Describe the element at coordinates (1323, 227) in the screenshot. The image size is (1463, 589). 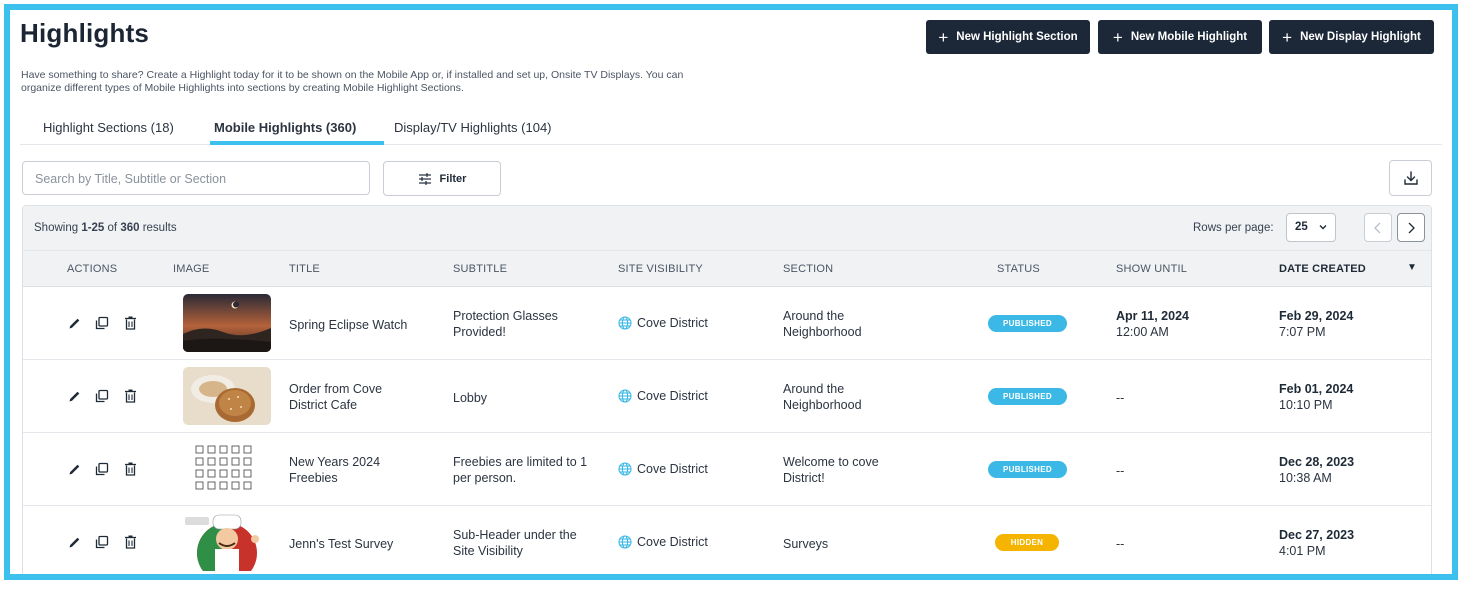
I see `chevron-down-icon` at that location.